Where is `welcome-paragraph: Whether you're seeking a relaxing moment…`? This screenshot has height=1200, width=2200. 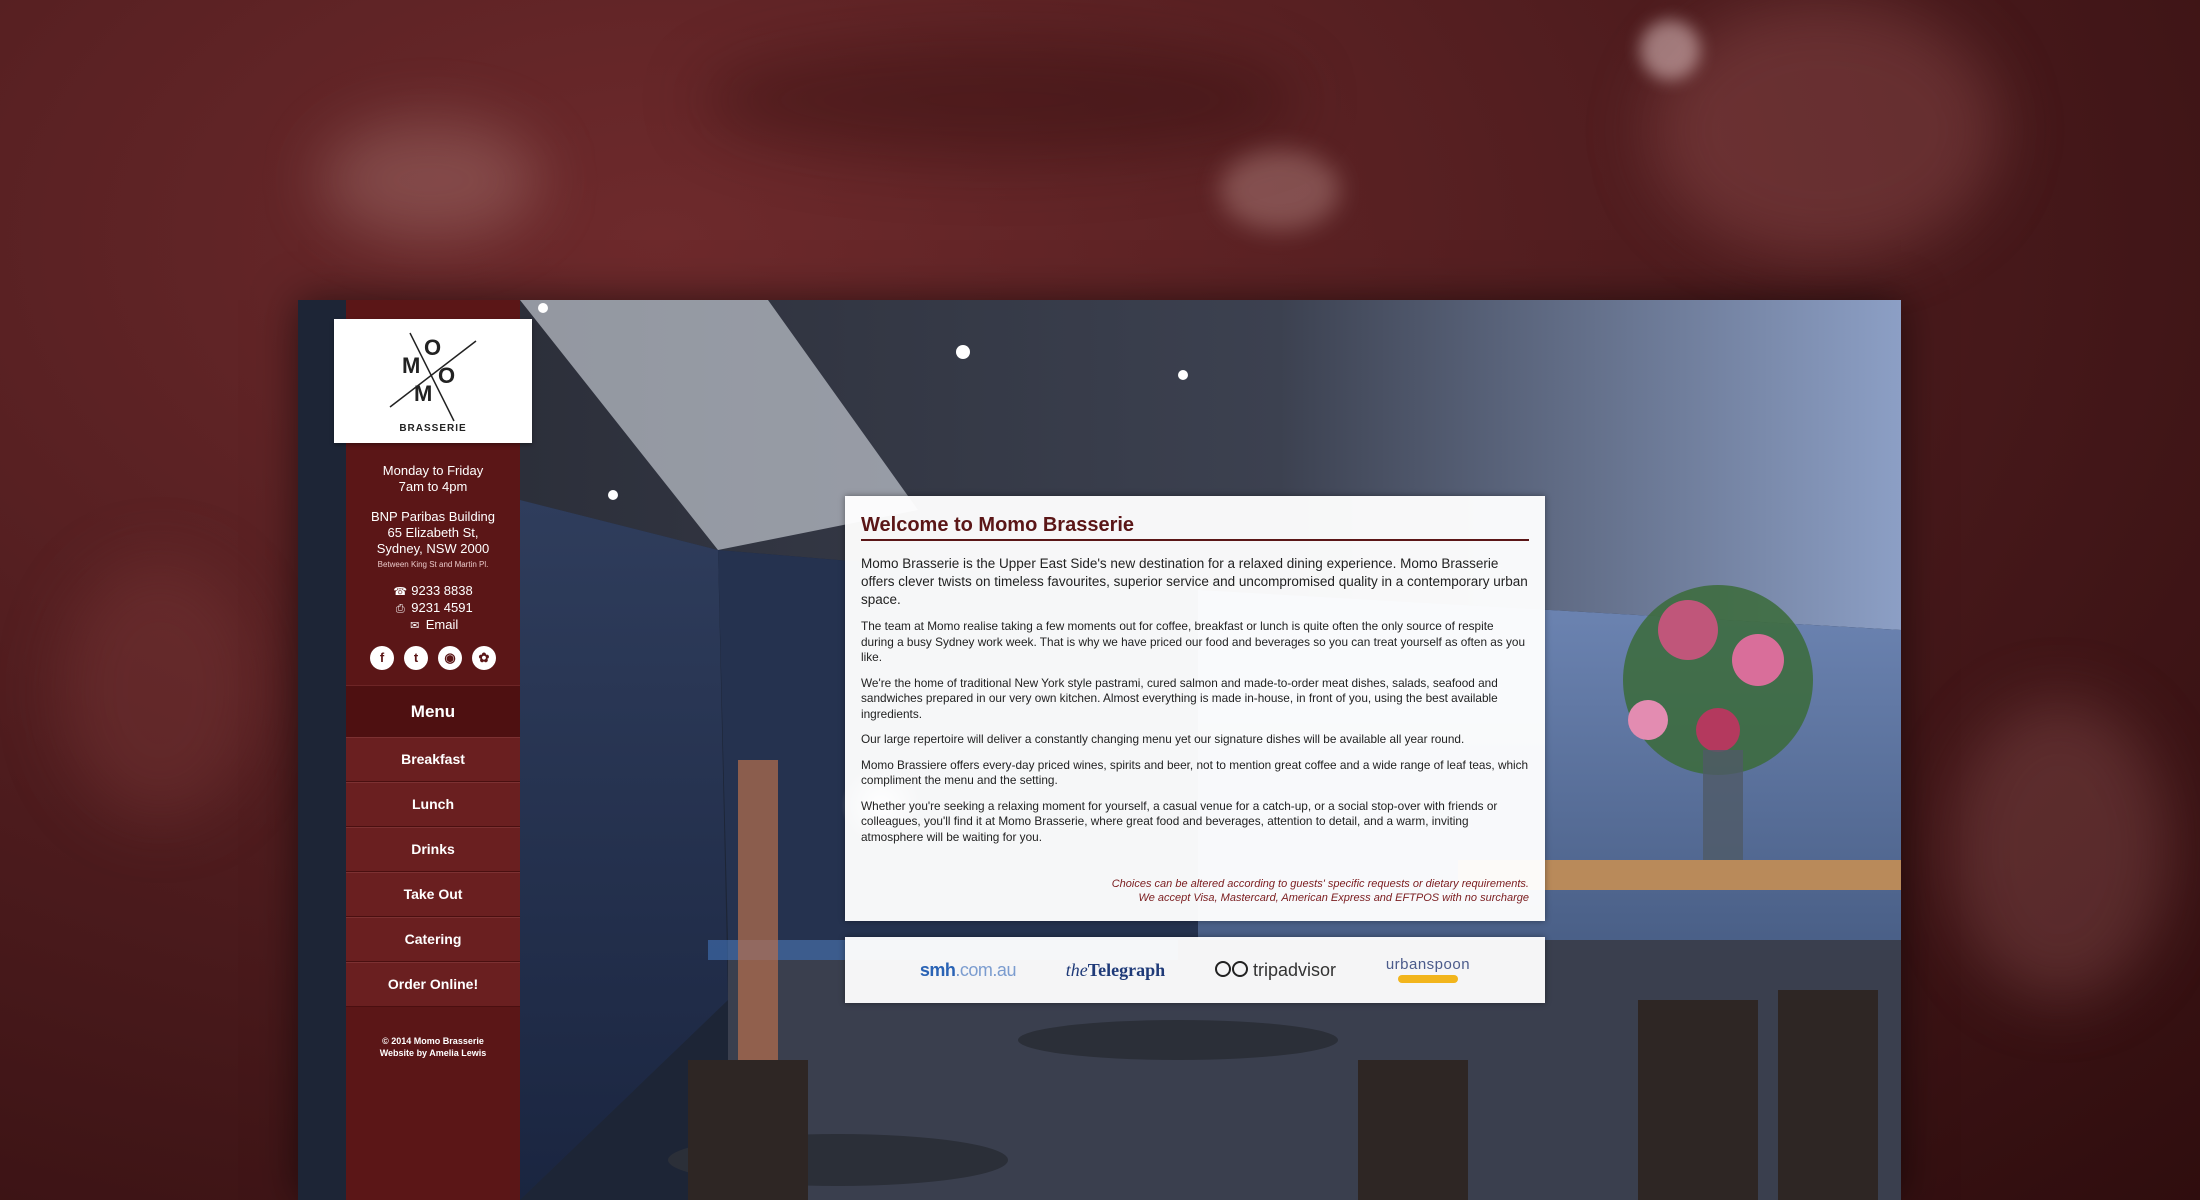
welcome-paragraph: Whether you're seeking a relaxing moment… is located at coordinates (1179, 821).